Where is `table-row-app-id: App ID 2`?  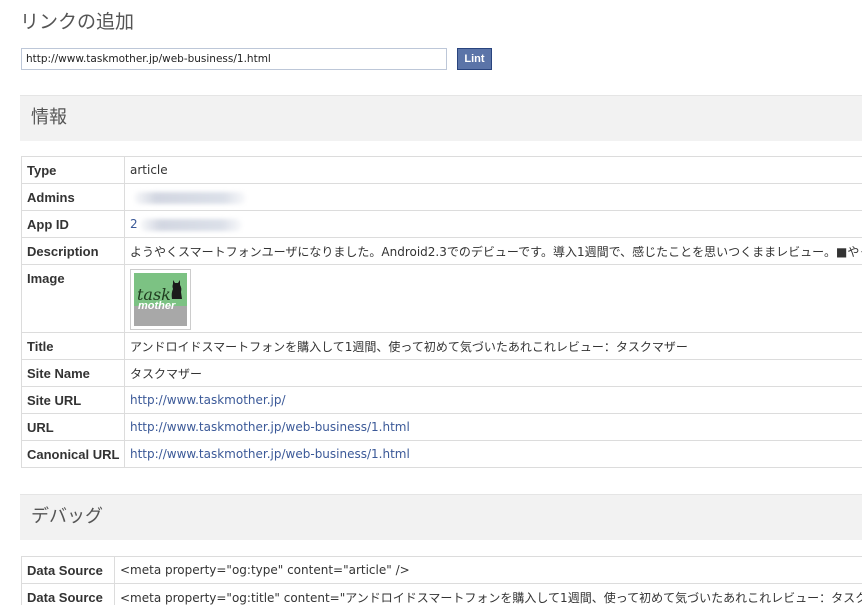 table-row-app-id: App ID 2 is located at coordinates (441, 224).